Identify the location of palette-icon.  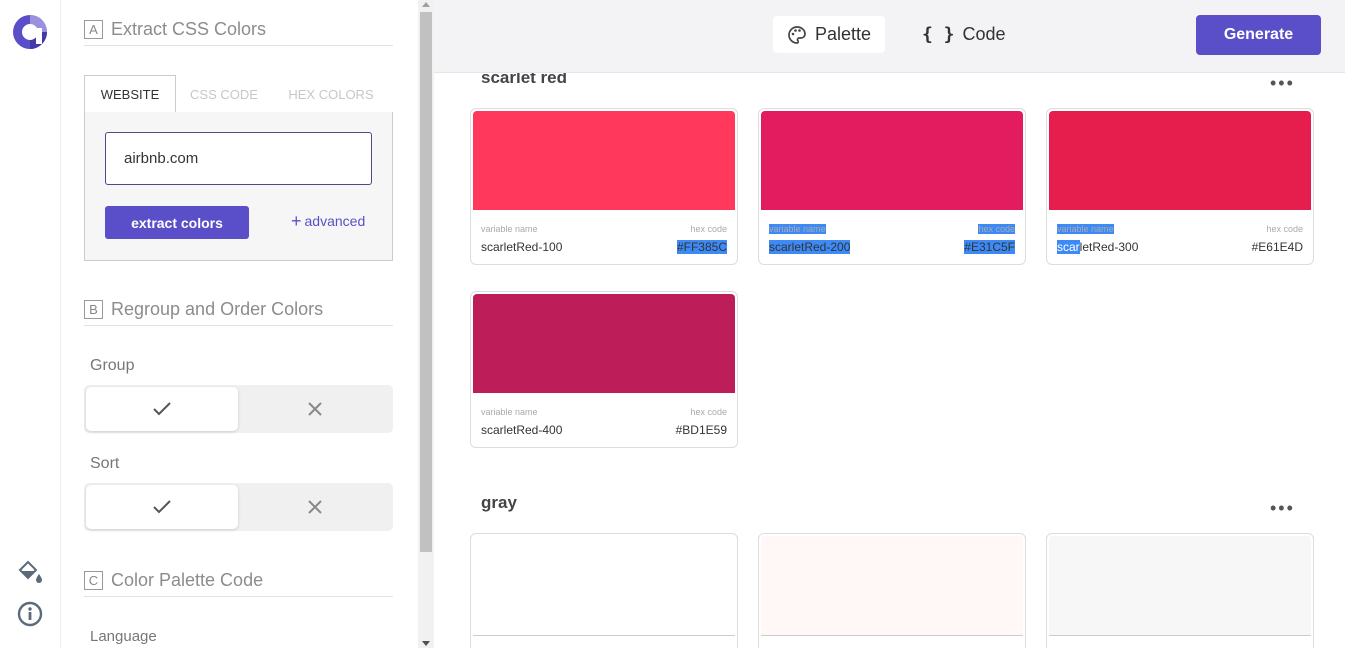
(797, 35).